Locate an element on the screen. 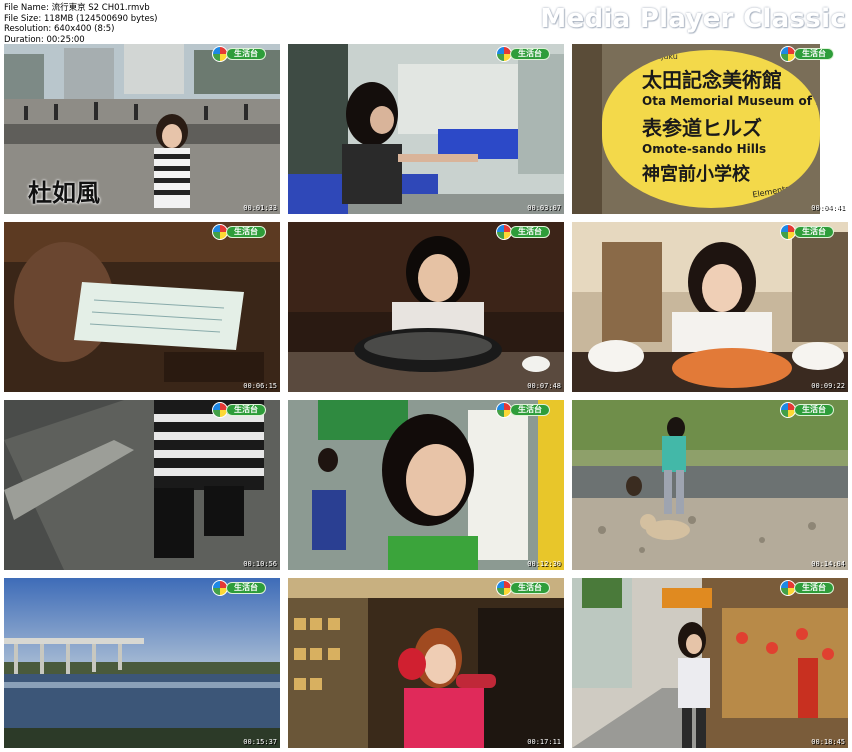 The height and width of the screenshot is (752, 852). sign-line: 太田記念美術館 is located at coordinates (712, 80).